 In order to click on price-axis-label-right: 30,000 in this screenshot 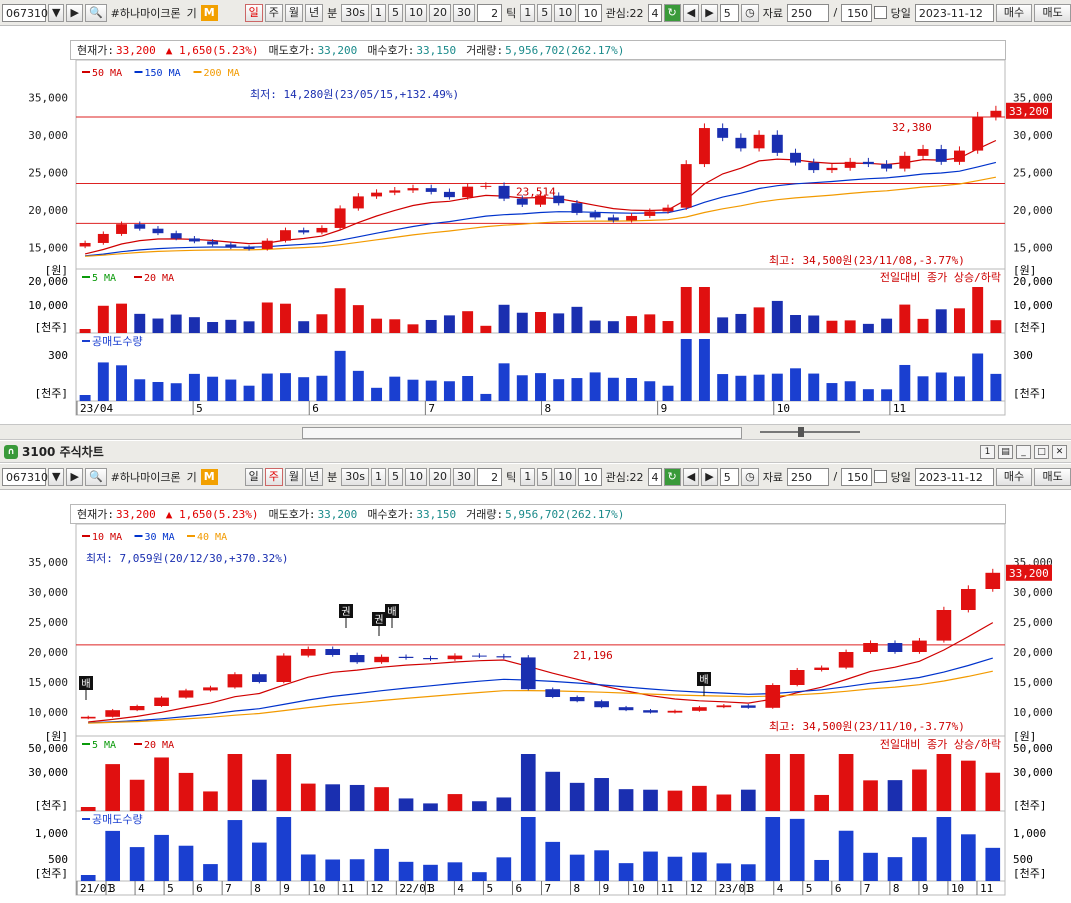, I will do `click(1033, 135)`.